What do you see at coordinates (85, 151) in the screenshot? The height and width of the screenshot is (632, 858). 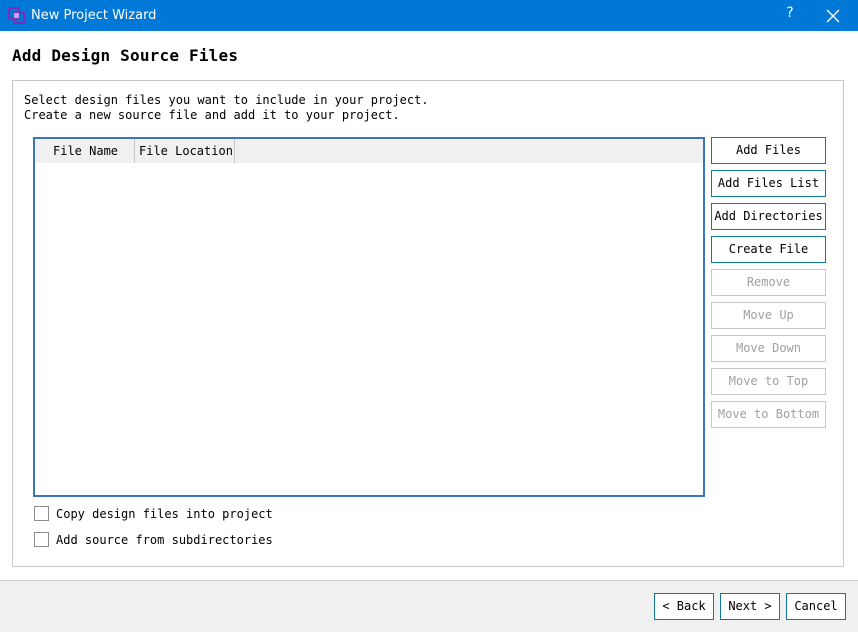 I see `column-header-file-name: File Name` at bounding box center [85, 151].